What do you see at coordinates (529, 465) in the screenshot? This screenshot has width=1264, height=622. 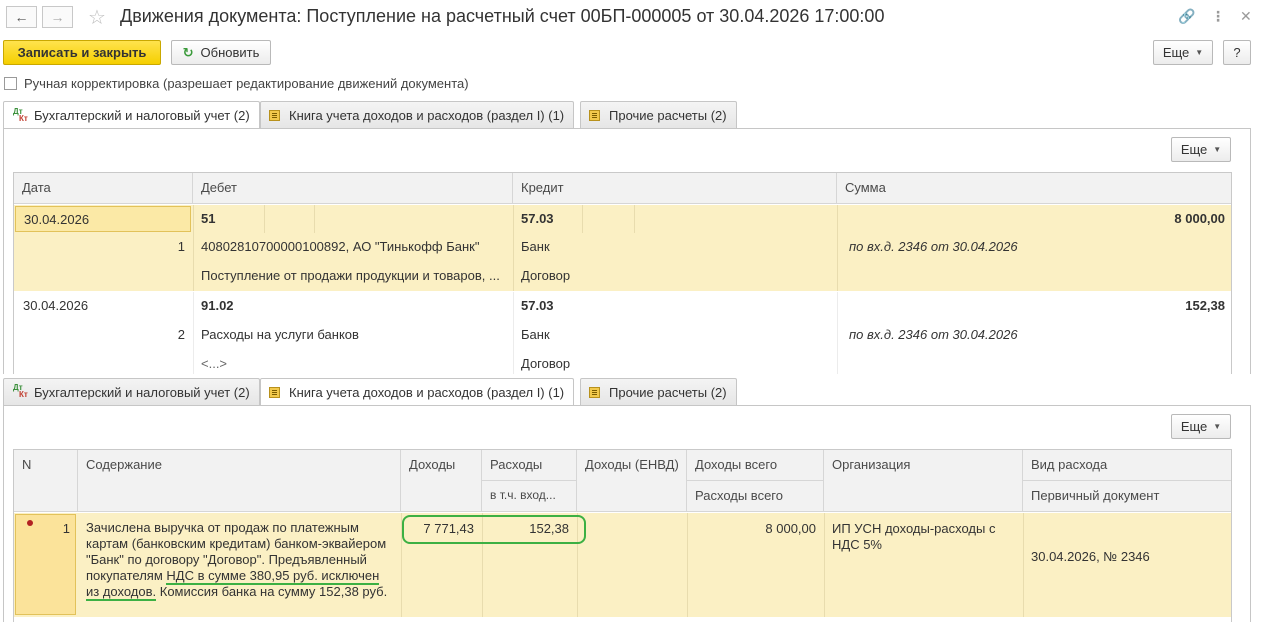 I see `col-header-expenses: Расходы` at bounding box center [529, 465].